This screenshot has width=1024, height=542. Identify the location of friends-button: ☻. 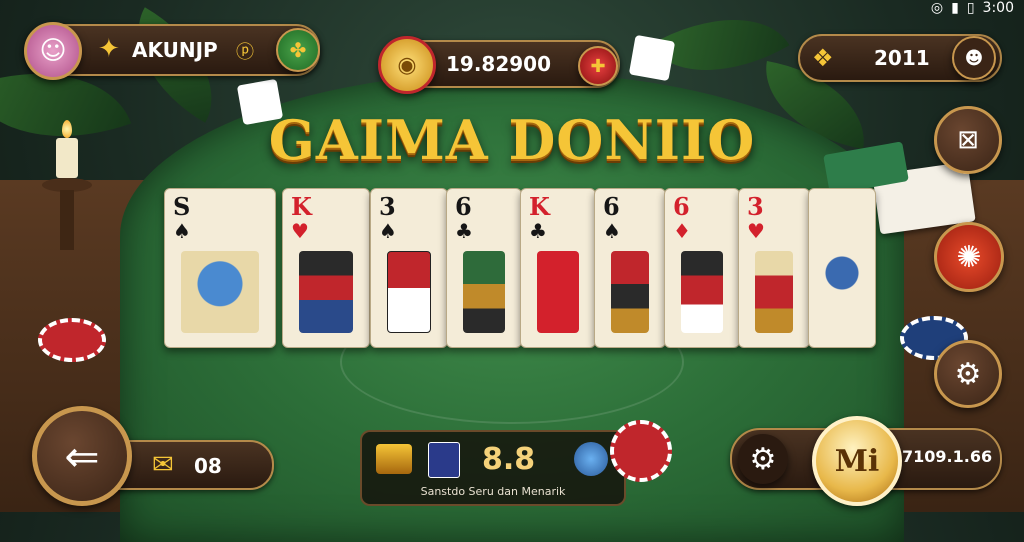
(974, 58).